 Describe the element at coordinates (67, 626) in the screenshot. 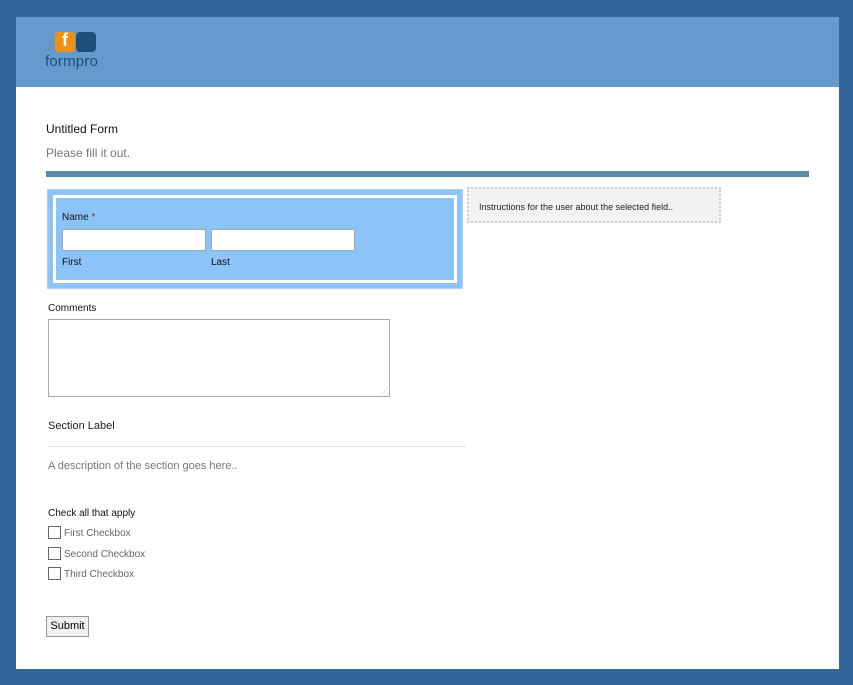

I see `submit-button: Submit` at that location.